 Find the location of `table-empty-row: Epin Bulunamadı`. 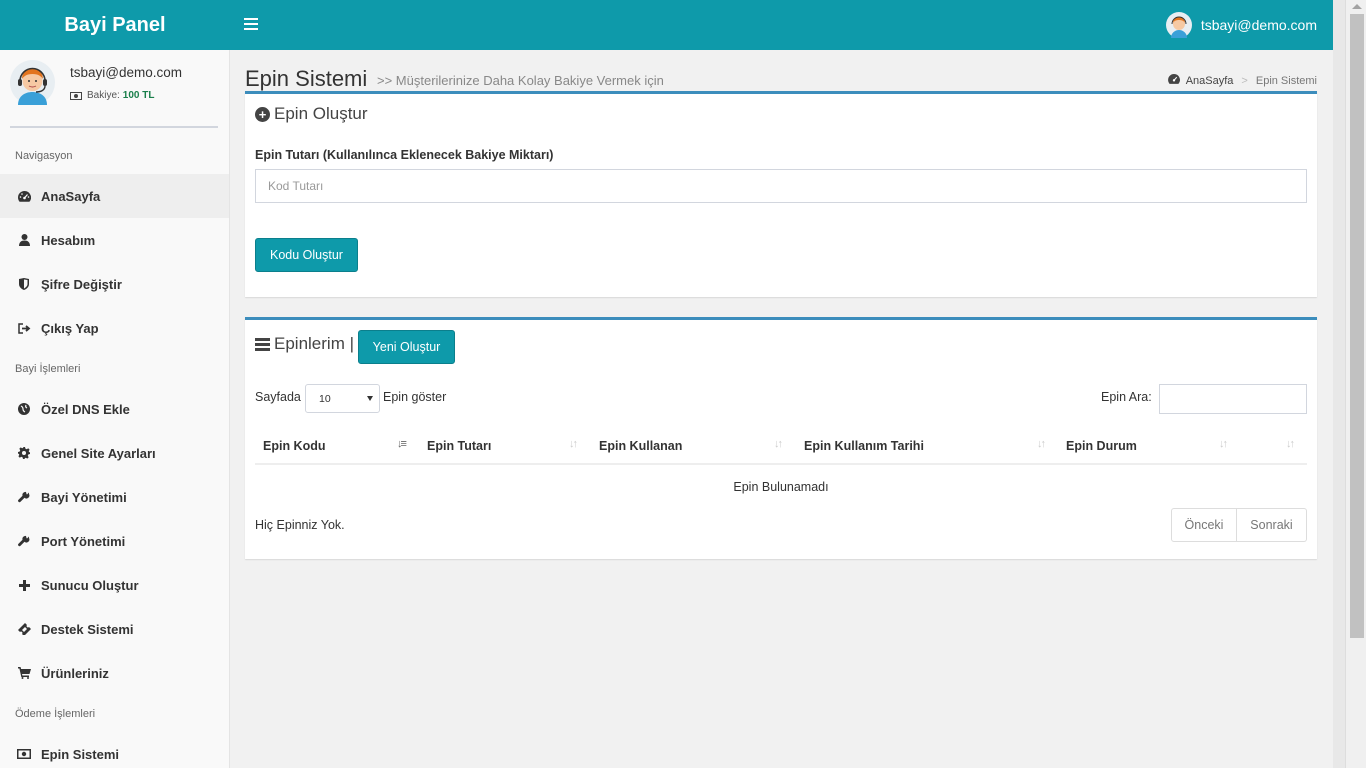

table-empty-row: Epin Bulunamadı is located at coordinates (781, 487).